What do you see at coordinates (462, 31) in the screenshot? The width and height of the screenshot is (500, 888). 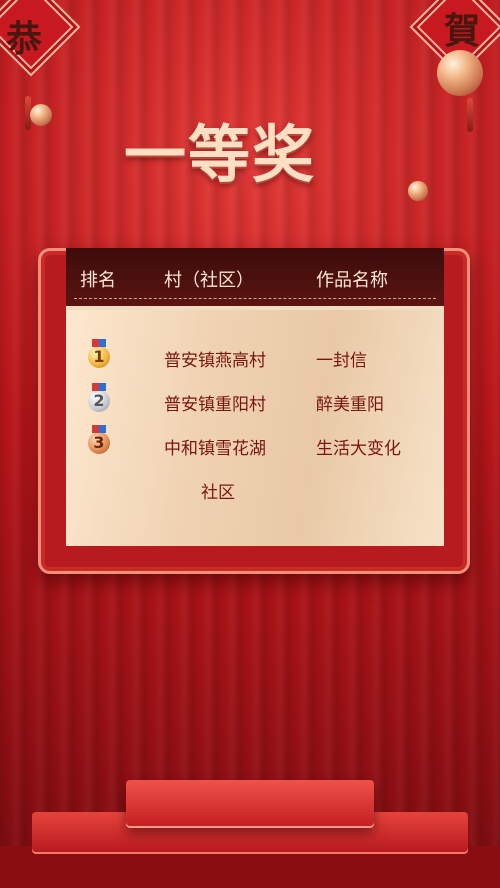 I see `right-corner-character: 賀` at bounding box center [462, 31].